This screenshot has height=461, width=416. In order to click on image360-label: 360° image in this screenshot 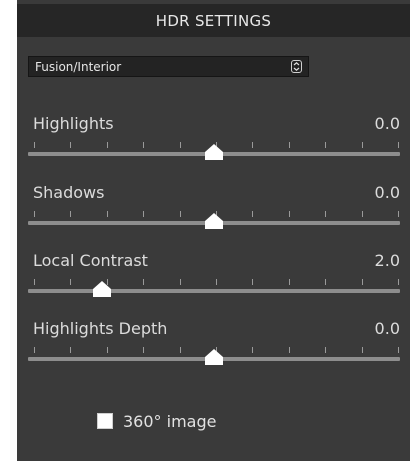, I will do `click(170, 421)`.